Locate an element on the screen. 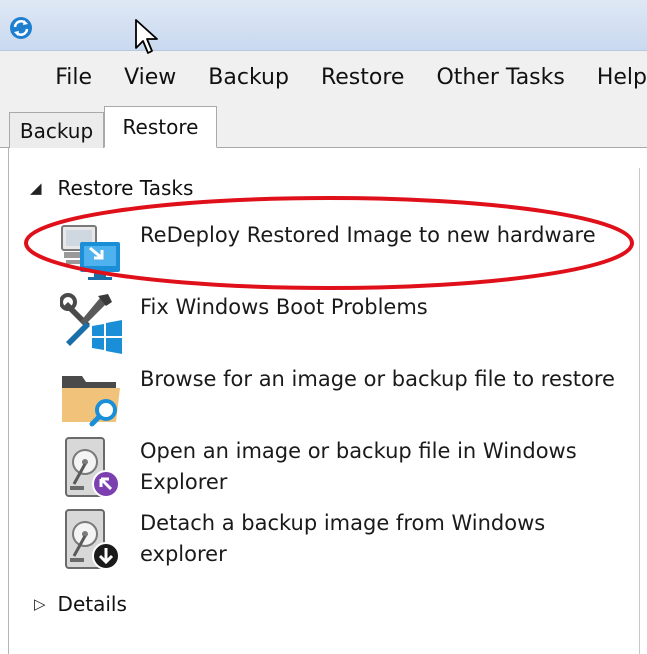 The height and width of the screenshot is (654, 647). restore-tasks-group: ◢ Restore Tasks is located at coordinates (111, 188).